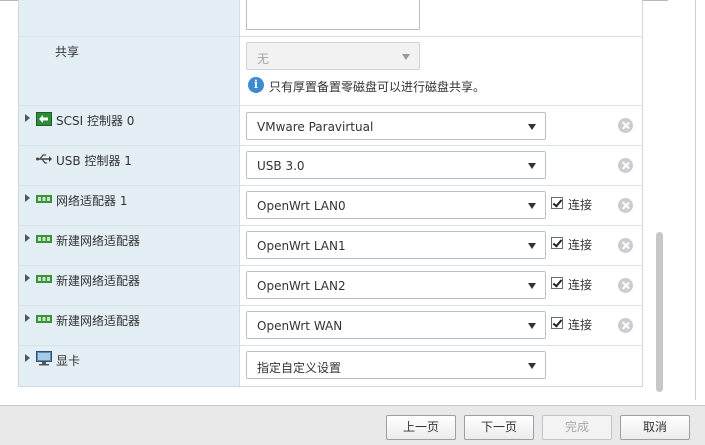 The height and width of the screenshot is (445, 705). Describe the element at coordinates (263, 59) in the screenshot. I see `sharing-value: 无` at that location.